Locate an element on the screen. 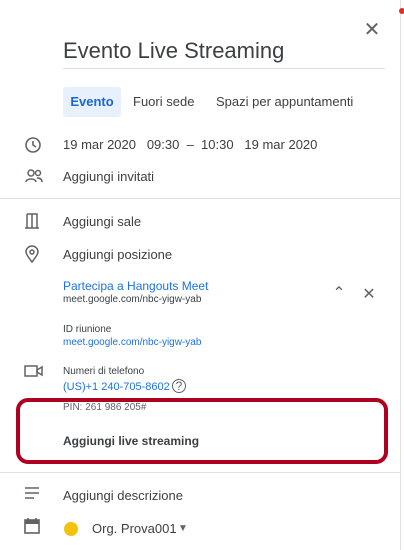 The image size is (404, 550). people-icon is located at coordinates (34, 178).